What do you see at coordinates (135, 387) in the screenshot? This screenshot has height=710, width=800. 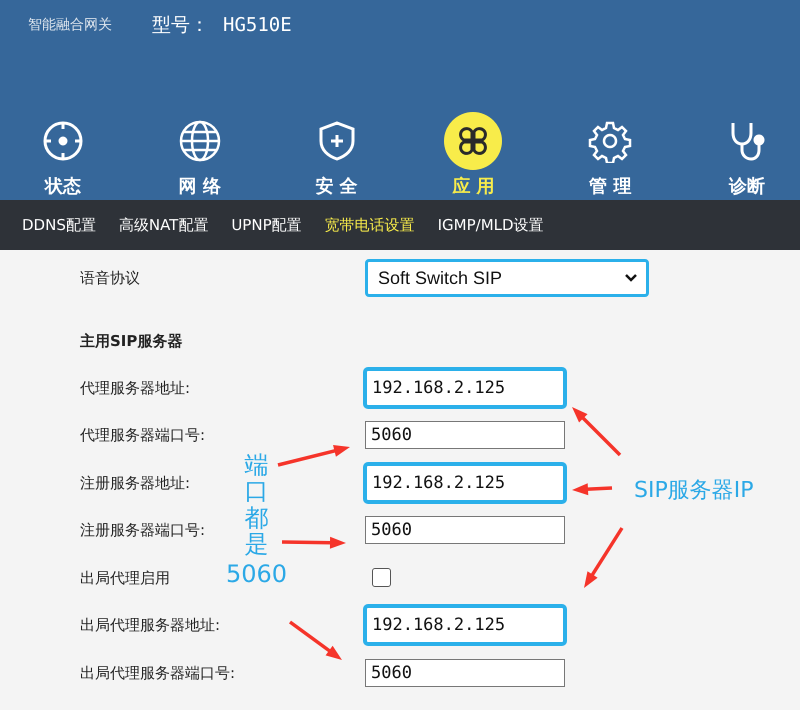 I see `field-label: 代理服务器地址:` at bounding box center [135, 387].